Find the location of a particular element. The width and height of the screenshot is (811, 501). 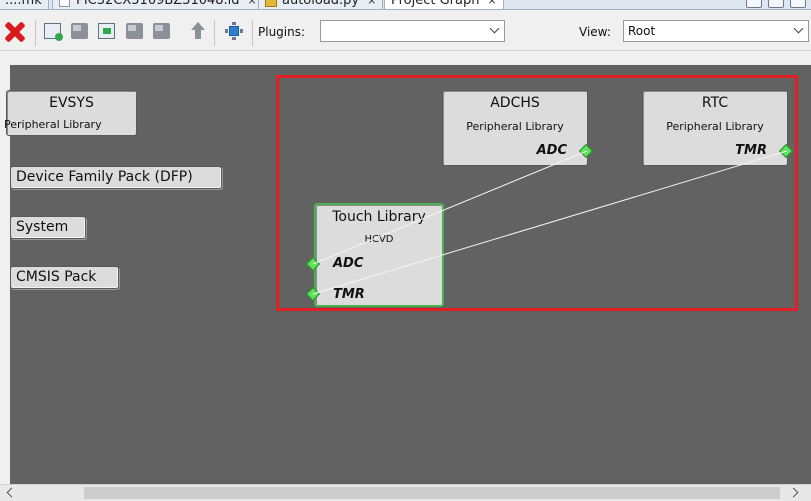

add-component-icon is located at coordinates (53, 32).